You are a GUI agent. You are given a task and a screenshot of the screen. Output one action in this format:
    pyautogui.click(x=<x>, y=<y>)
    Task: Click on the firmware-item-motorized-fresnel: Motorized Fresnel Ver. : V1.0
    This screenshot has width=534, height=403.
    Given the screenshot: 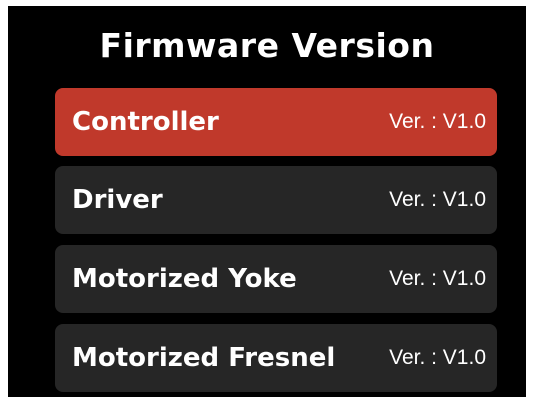 What is the action you would take?
    pyautogui.click(x=276, y=358)
    